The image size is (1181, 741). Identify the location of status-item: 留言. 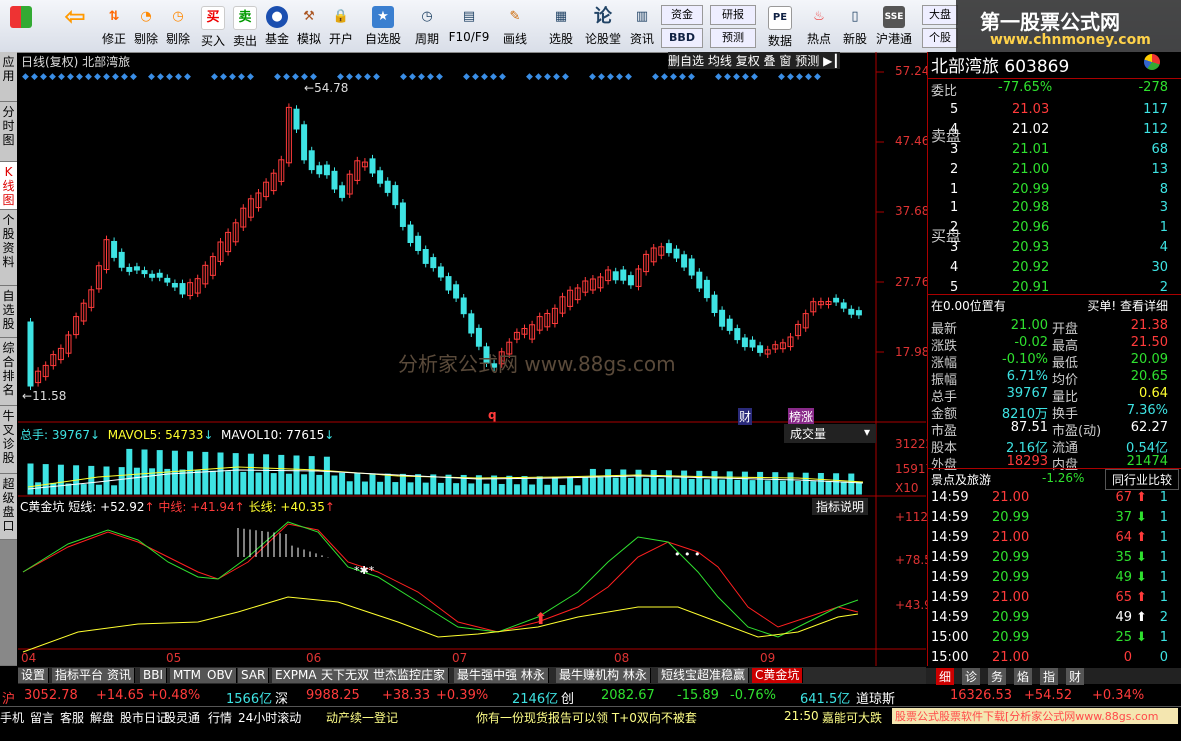
(42, 717).